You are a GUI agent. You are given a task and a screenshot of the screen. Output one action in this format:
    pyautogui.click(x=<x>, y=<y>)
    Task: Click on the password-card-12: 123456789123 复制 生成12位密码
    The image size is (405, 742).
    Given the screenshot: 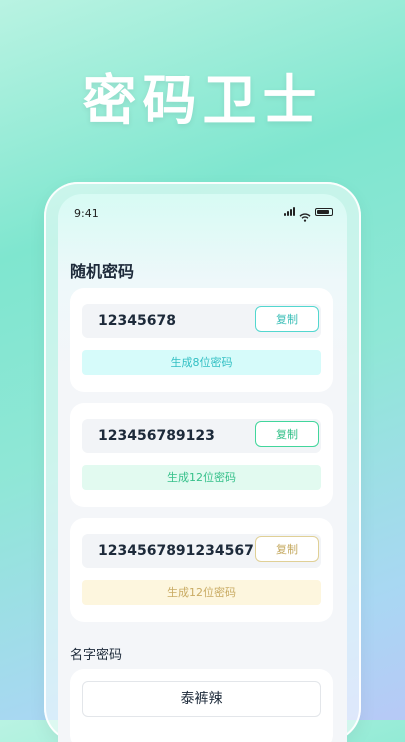 What is the action you would take?
    pyautogui.click(x=201, y=455)
    